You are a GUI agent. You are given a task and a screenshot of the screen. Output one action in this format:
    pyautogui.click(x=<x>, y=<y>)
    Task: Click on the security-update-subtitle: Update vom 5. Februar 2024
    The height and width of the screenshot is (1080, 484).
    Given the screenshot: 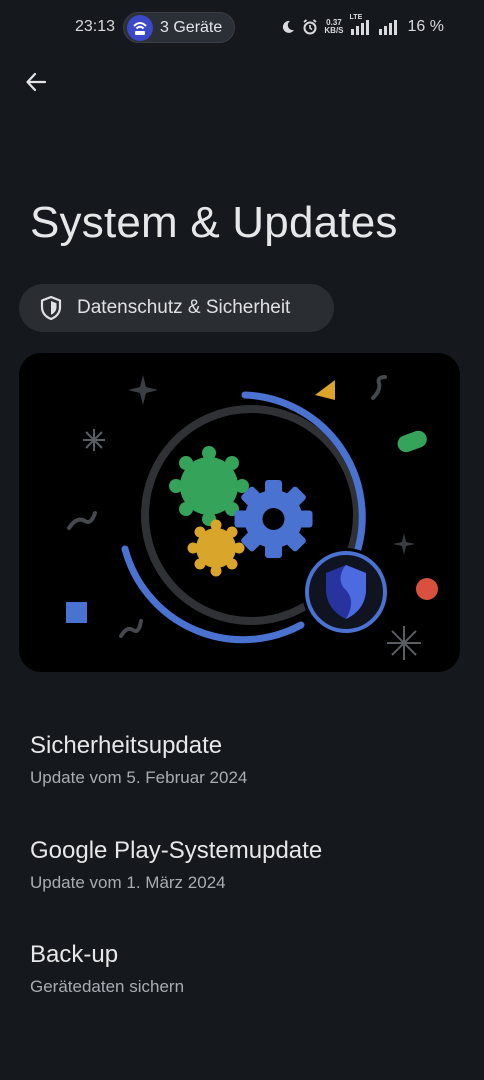 What is the action you would take?
    pyautogui.click(x=139, y=777)
    